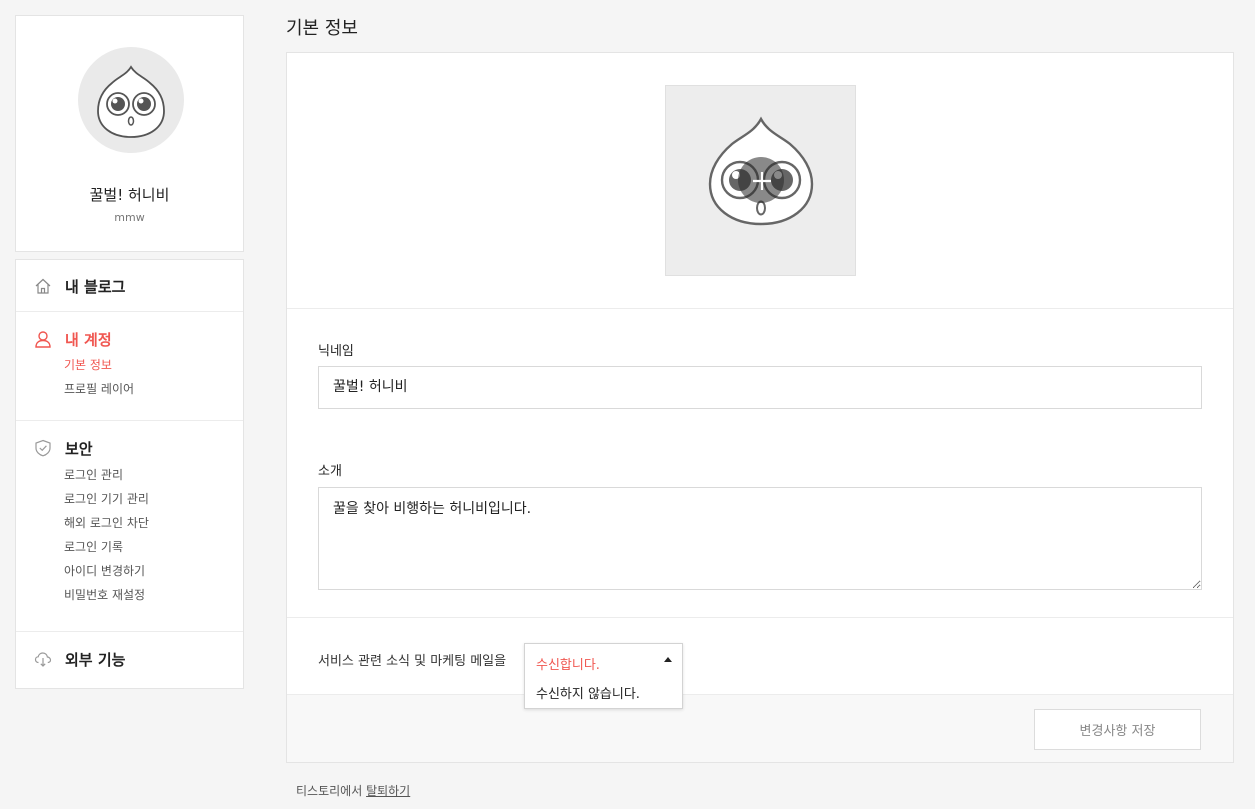 The width and height of the screenshot is (1255, 809). Describe the element at coordinates (43, 339) in the screenshot. I see `user-icon` at that location.